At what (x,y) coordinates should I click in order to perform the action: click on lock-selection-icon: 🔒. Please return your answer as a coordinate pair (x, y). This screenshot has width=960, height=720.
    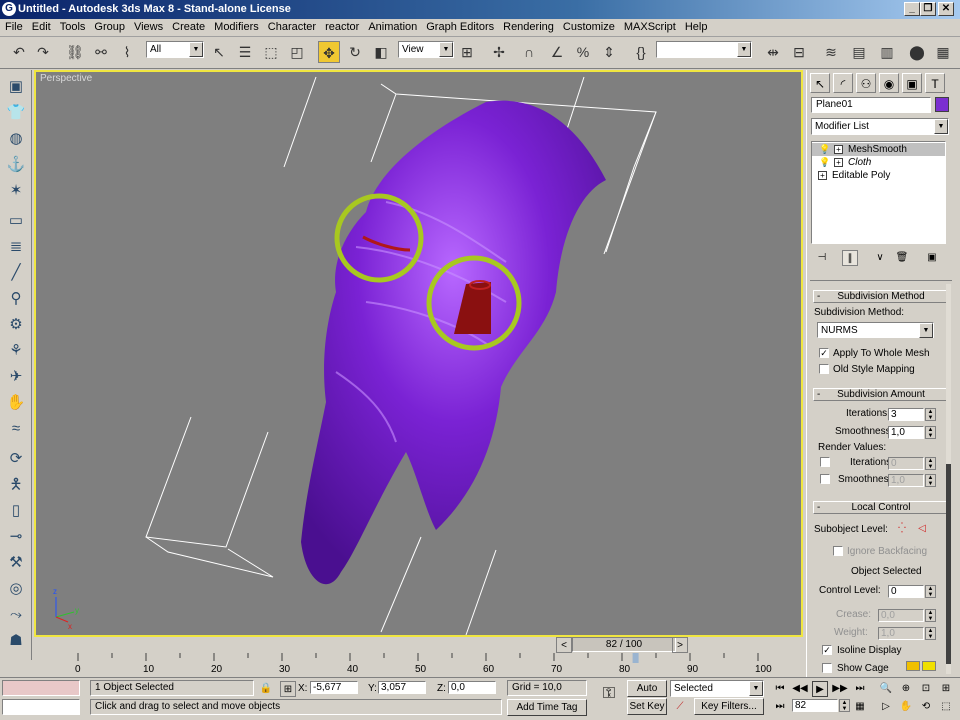
    Looking at the image, I should click on (266, 689).